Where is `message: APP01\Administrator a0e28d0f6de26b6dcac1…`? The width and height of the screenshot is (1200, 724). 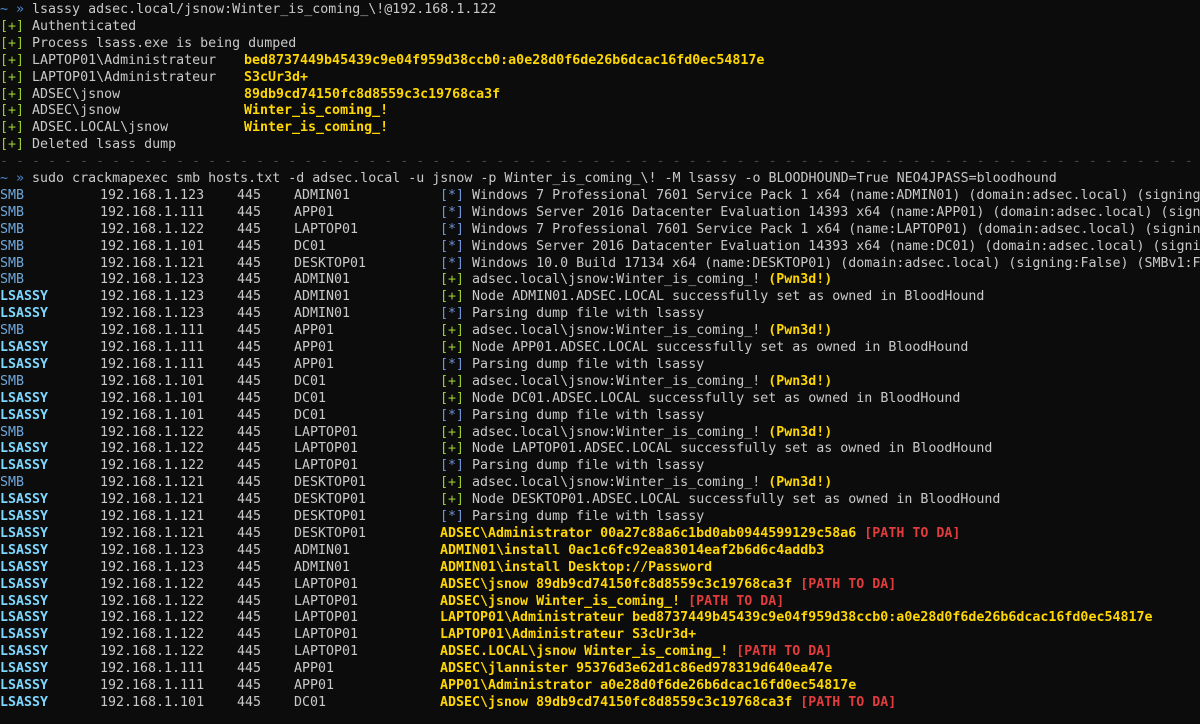
message: APP01\Administrator a0e28d0f6de26b6dcac1… is located at coordinates (648, 685).